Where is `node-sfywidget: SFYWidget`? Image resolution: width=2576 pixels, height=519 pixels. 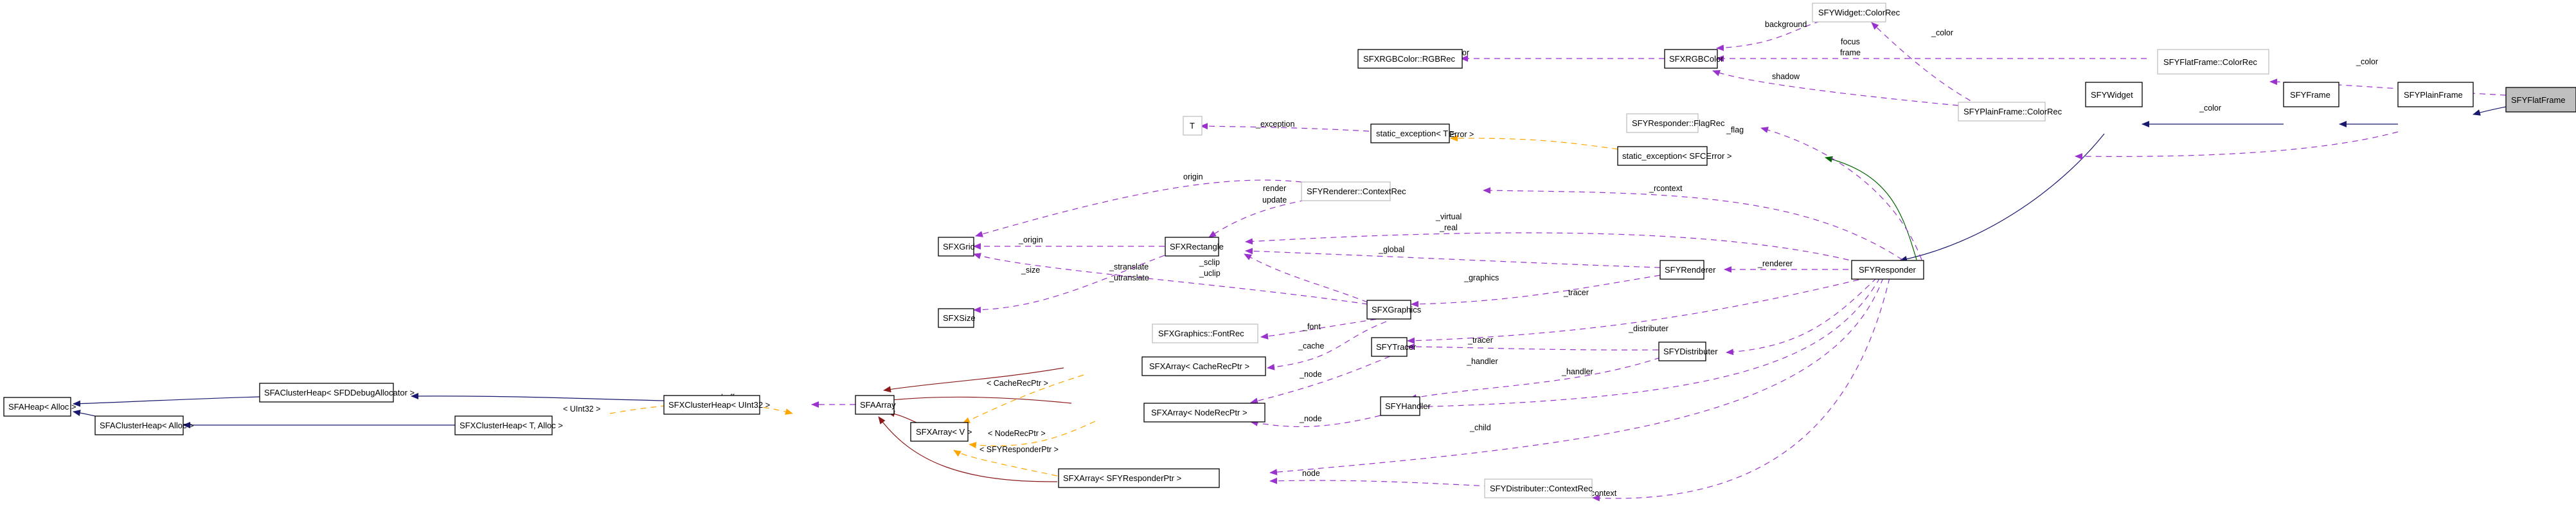
node-sfywidget: SFYWidget is located at coordinates (2114, 94).